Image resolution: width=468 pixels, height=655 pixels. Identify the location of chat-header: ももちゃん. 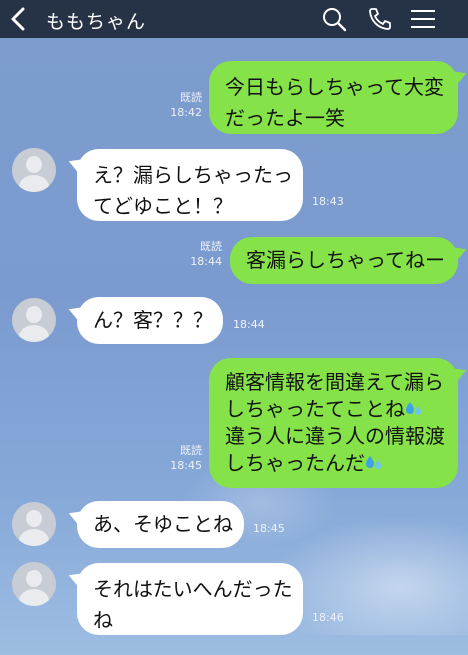
(234, 19).